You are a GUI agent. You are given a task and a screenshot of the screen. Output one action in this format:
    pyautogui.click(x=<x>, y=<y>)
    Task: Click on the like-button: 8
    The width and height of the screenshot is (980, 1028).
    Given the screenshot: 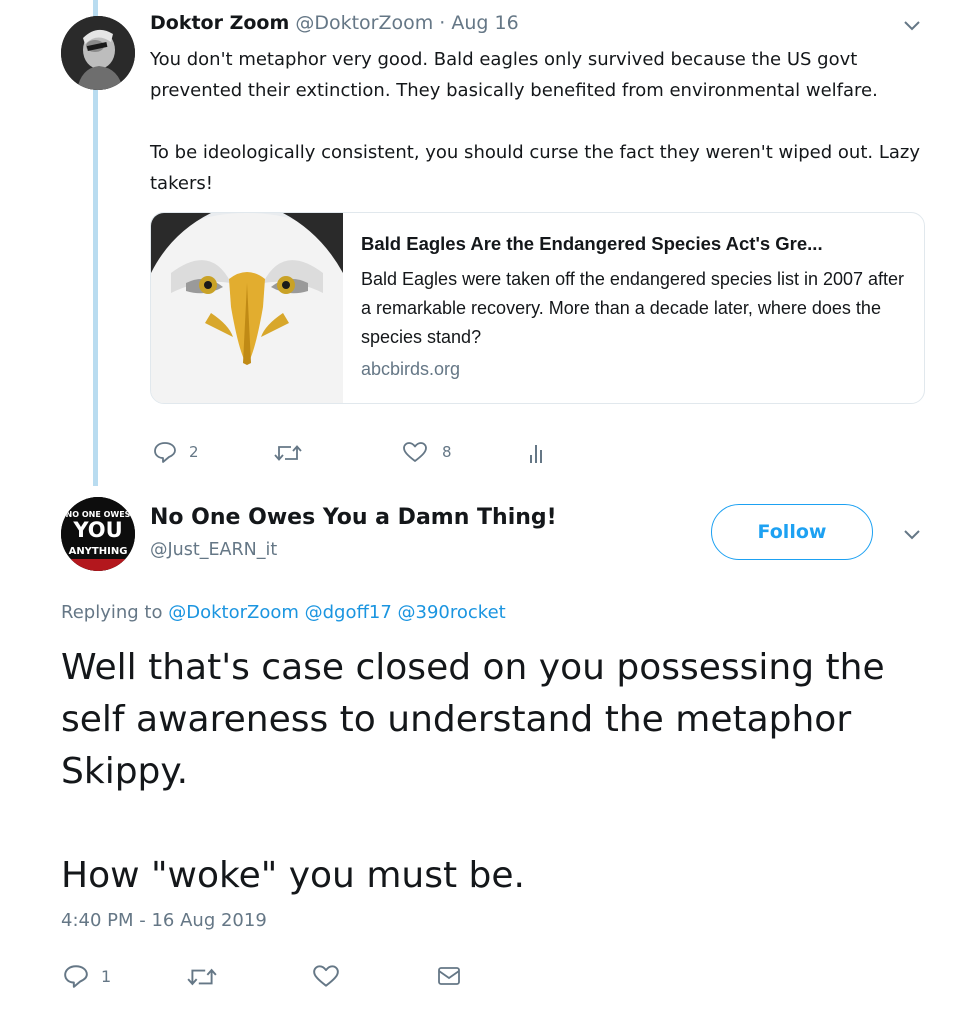 What is the action you would take?
    pyautogui.click(x=427, y=452)
    